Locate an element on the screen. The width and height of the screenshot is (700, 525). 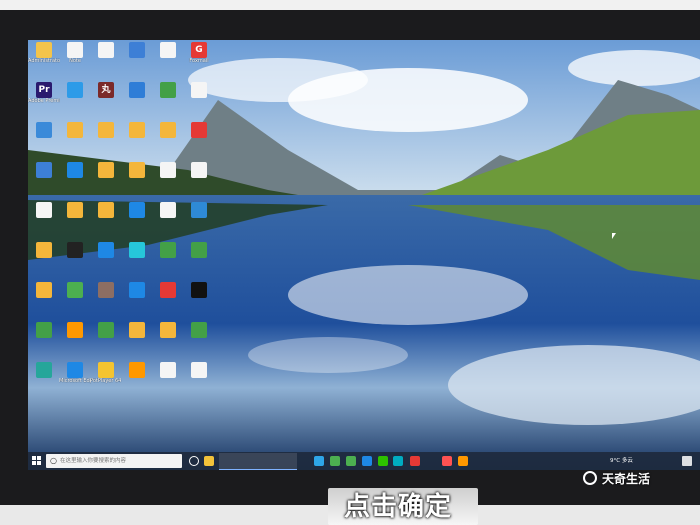
wps-icon is located at coordinates (447, 461).